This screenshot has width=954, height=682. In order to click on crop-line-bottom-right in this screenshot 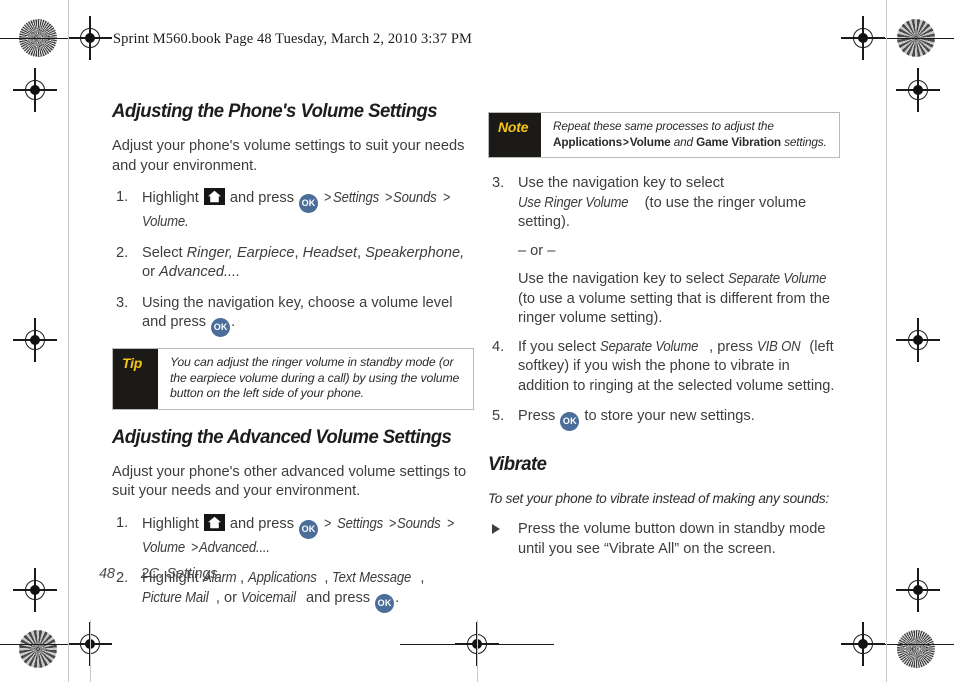, I will do `click(905, 645)`.